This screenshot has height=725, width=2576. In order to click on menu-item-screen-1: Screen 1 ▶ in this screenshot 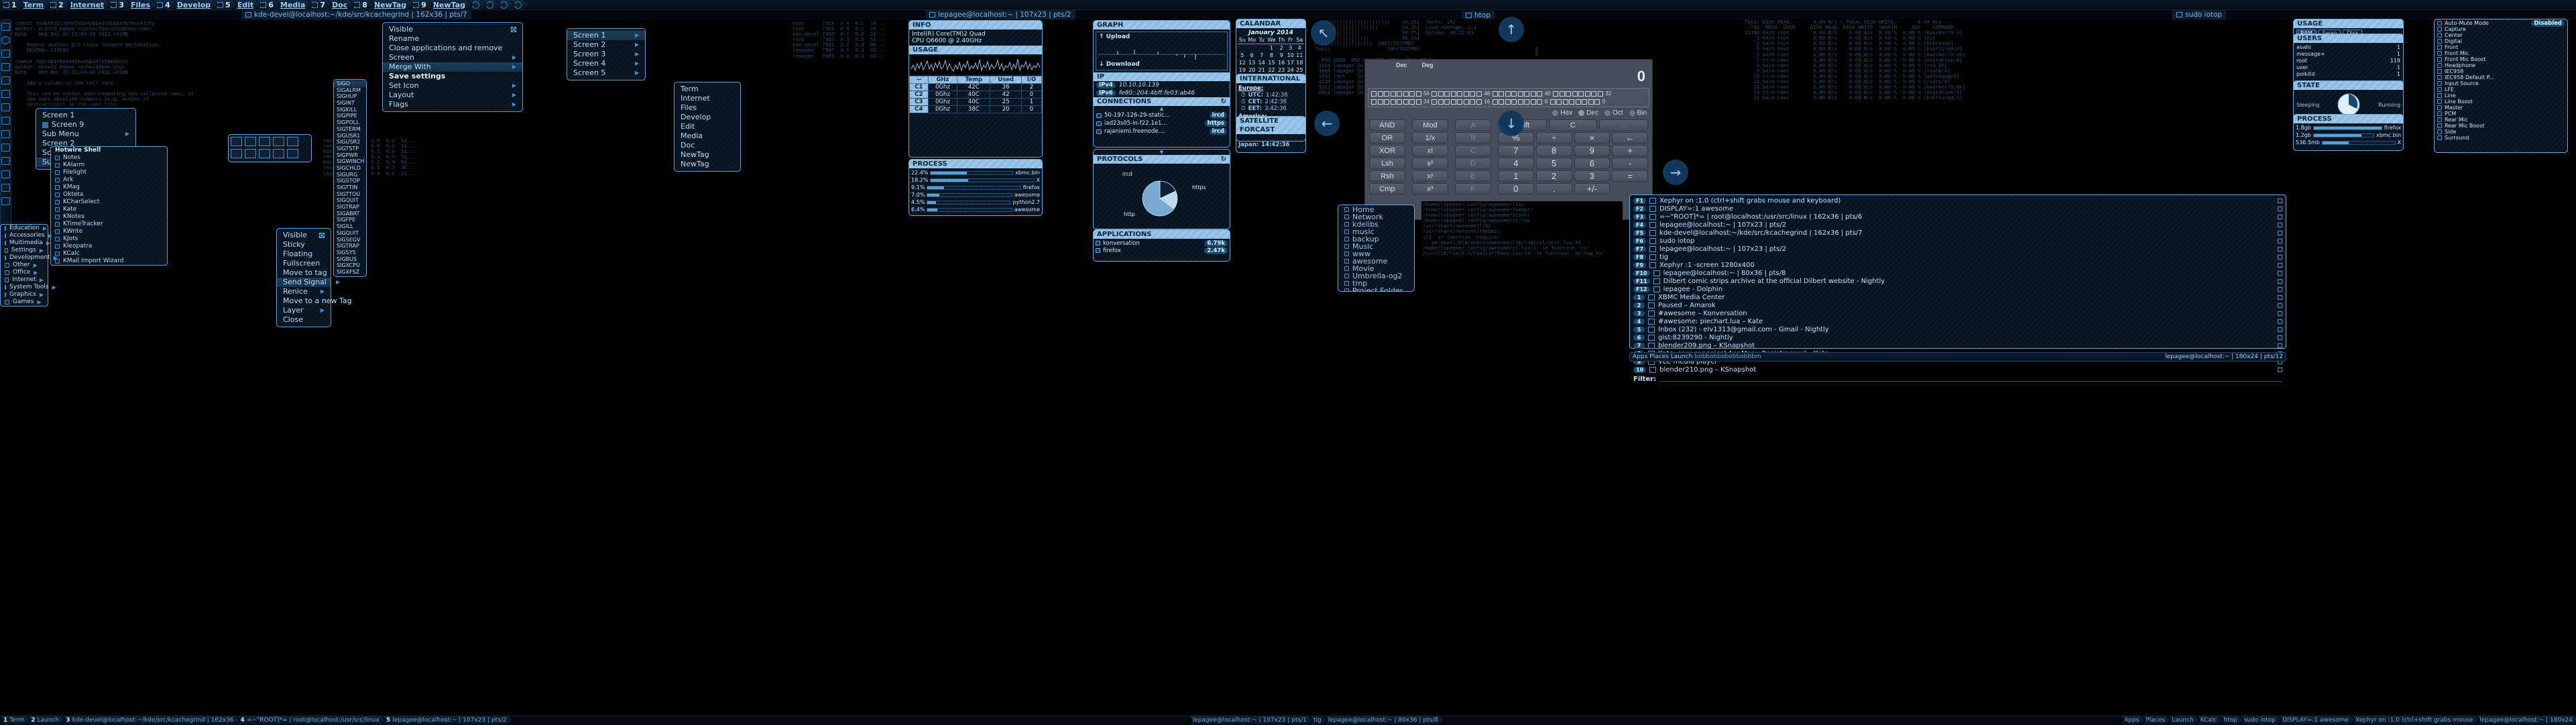, I will do `click(606, 35)`.